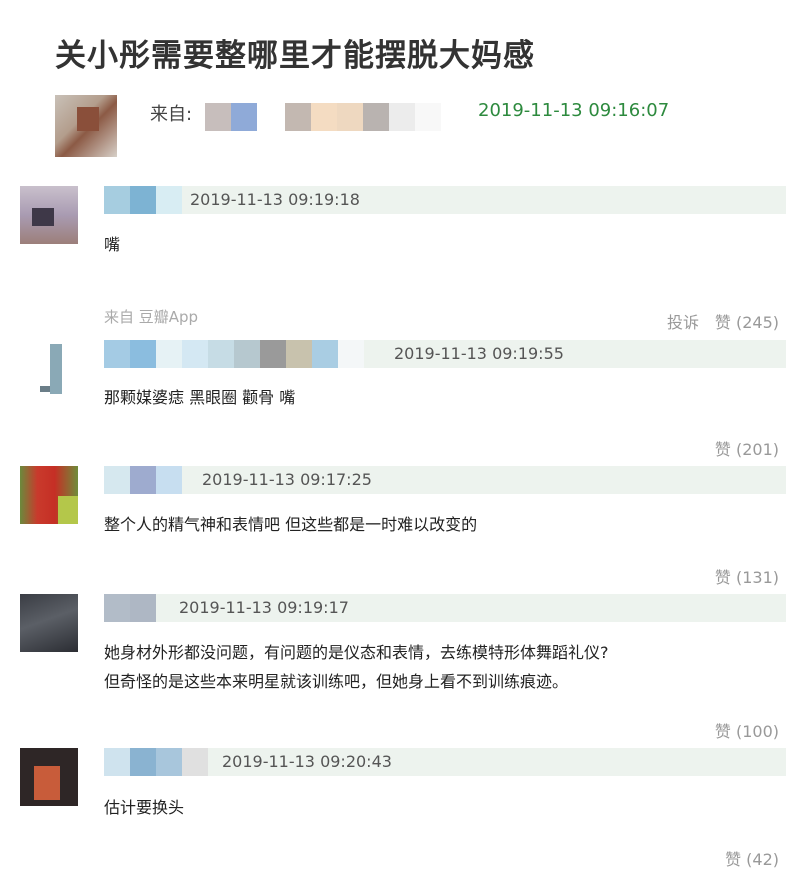  I want to click on comment-header: 2019-11-13 09:17:25, so click(445, 480).